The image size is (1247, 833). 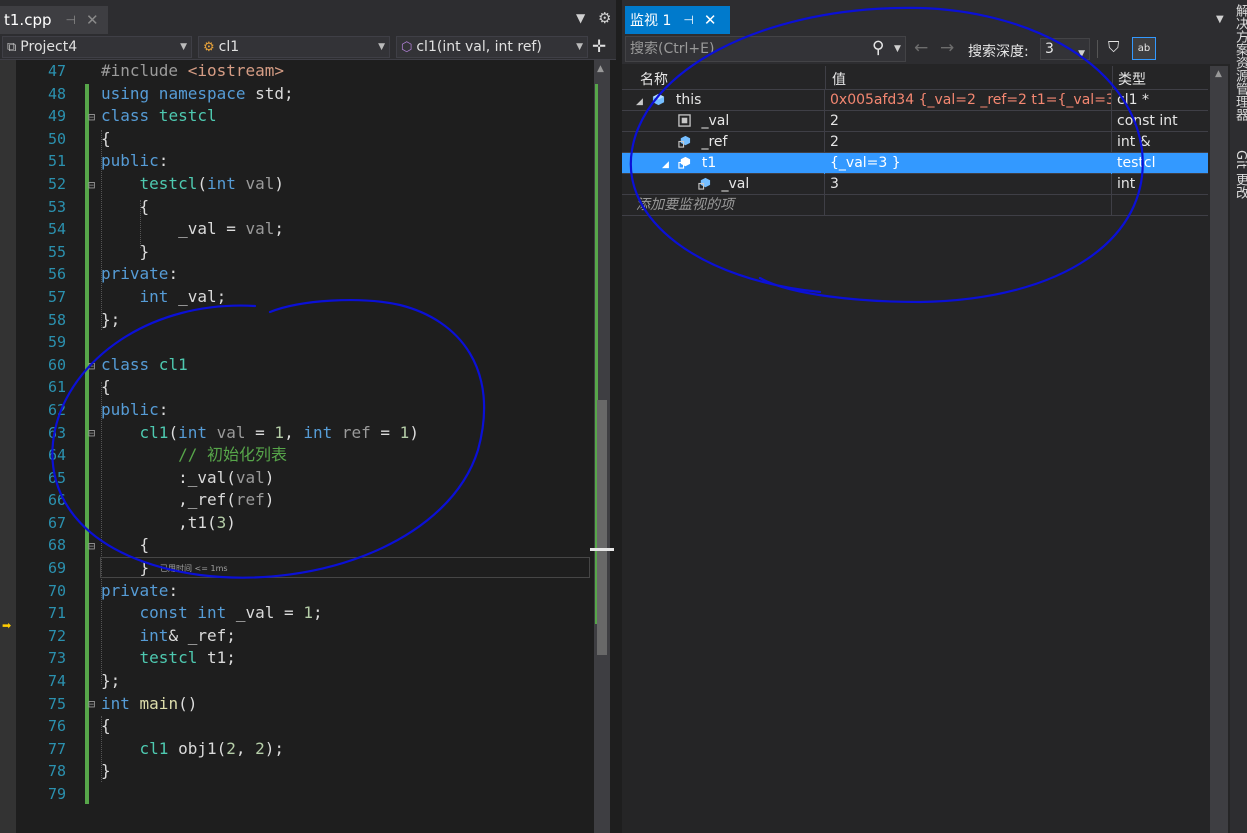 I want to click on hex-view-icon: ab, so click(x=1144, y=48).